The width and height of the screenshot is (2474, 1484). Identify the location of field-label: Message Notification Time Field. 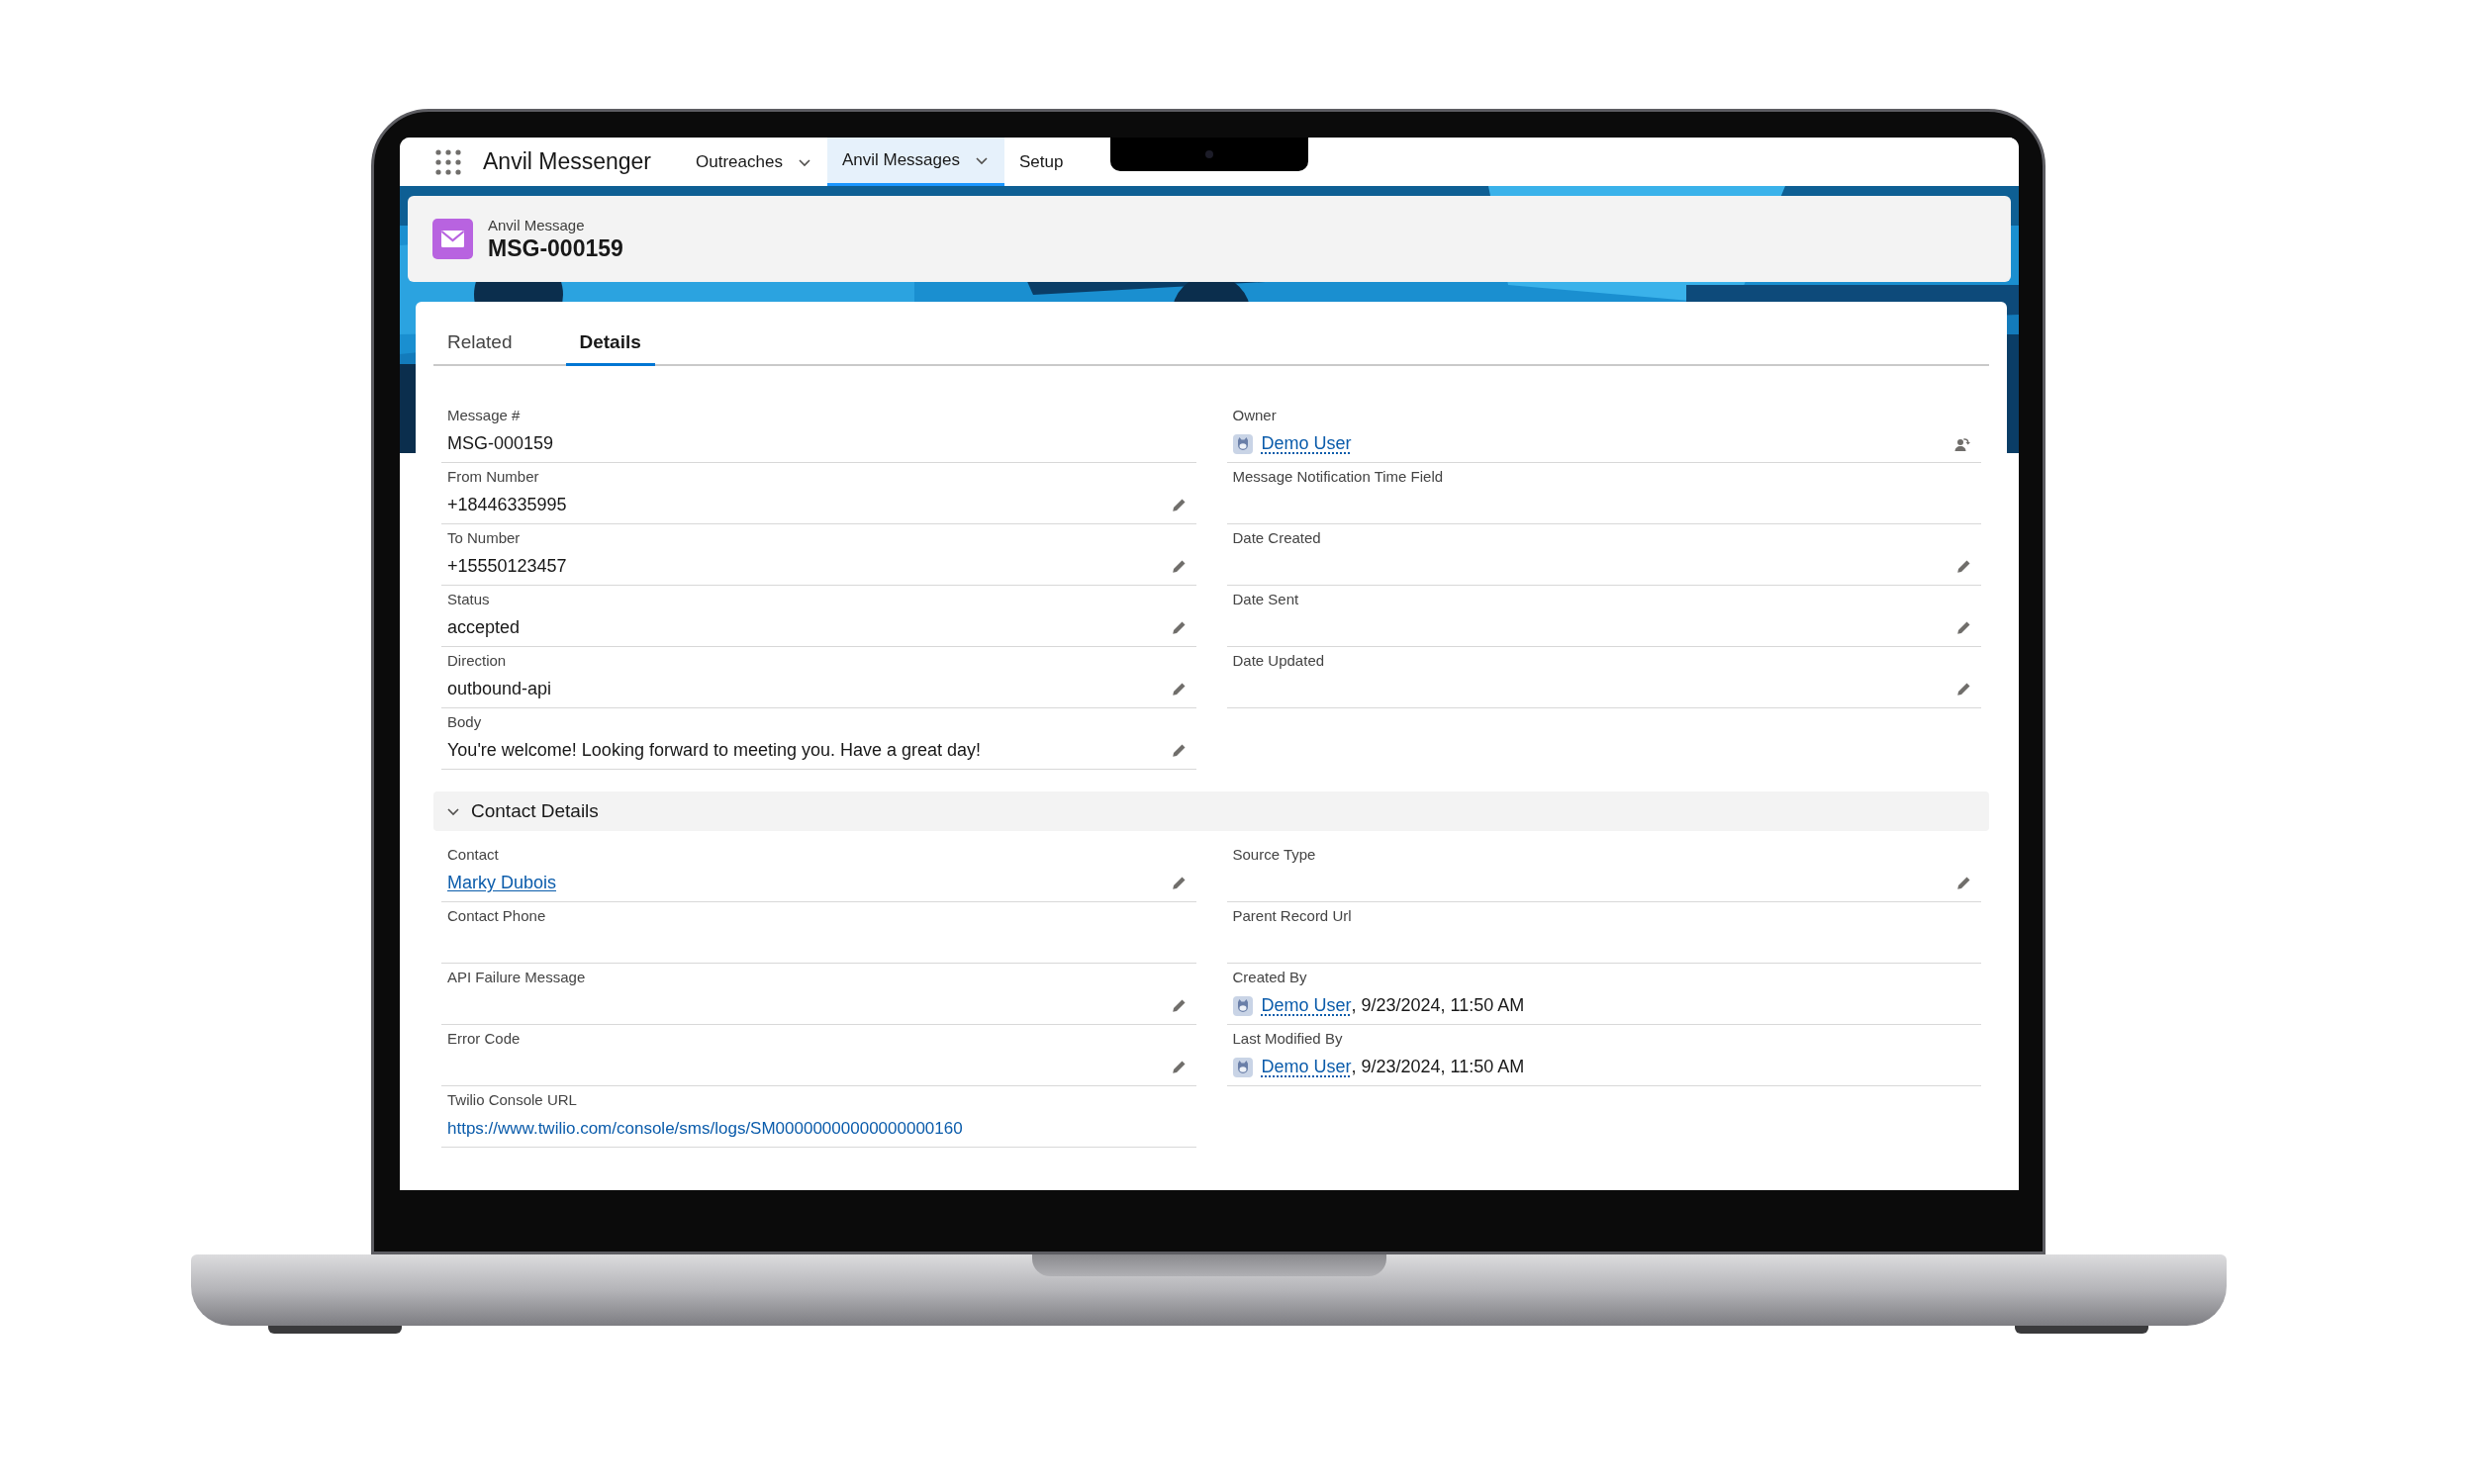
(1338, 477).